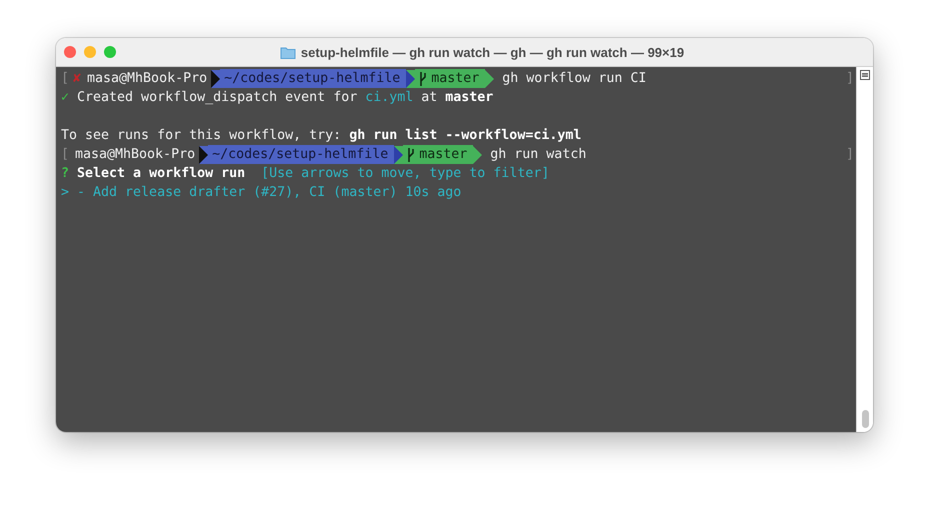 The image size is (929, 507). I want to click on error-mark: ✘, so click(77, 78).